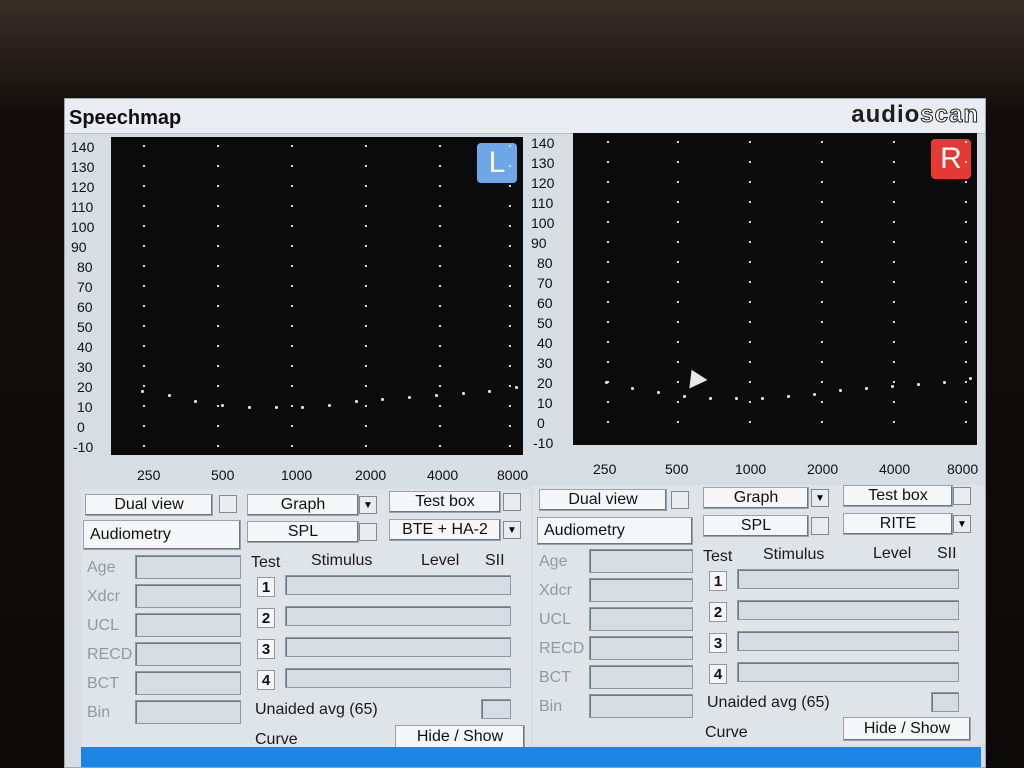 The height and width of the screenshot is (768, 1024). I want to click on right-test-2-button: 2, so click(718, 612).